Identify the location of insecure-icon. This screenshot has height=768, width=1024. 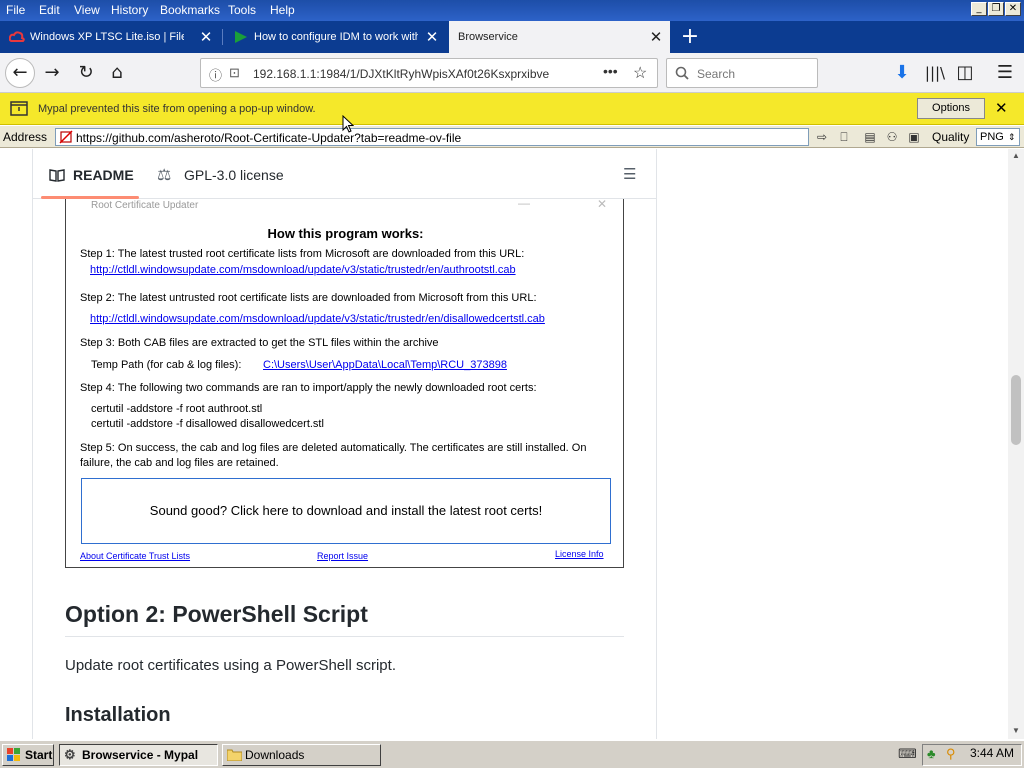
(66, 137).